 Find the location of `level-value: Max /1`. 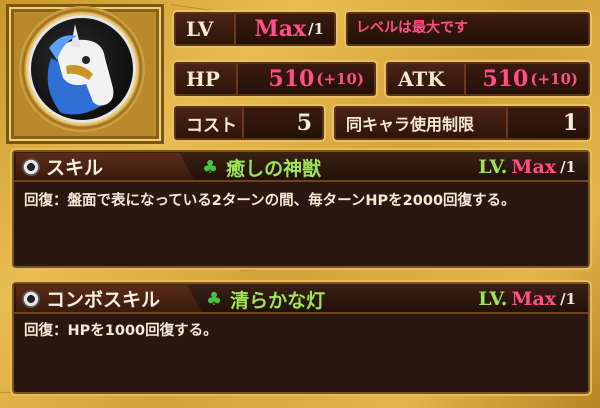

level-value: Max /1 is located at coordinates (289, 29).